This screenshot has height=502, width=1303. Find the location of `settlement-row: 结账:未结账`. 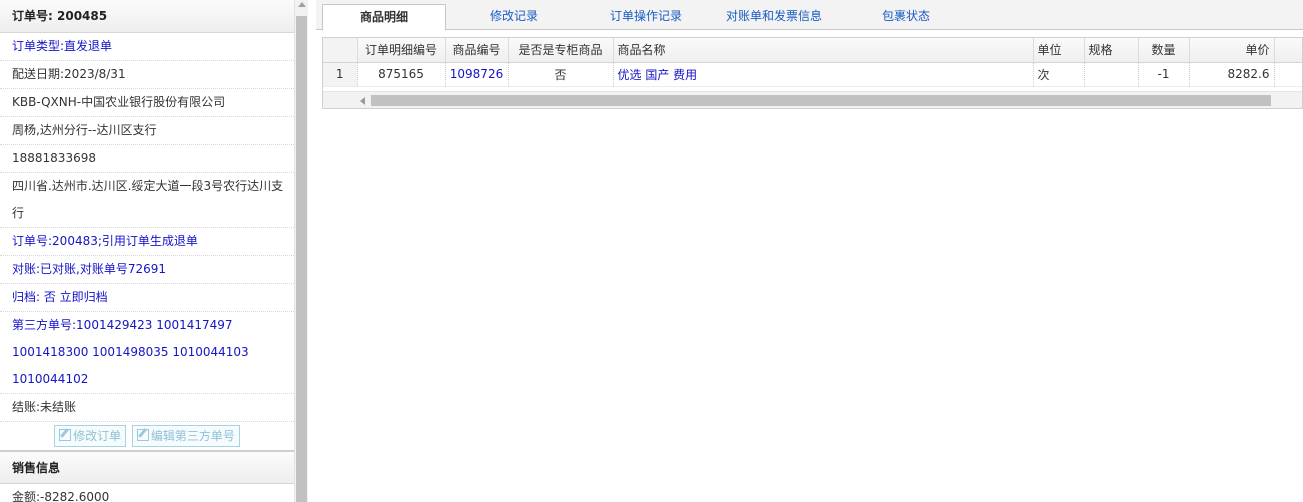

settlement-row: 结账:未结账 is located at coordinates (147, 408).